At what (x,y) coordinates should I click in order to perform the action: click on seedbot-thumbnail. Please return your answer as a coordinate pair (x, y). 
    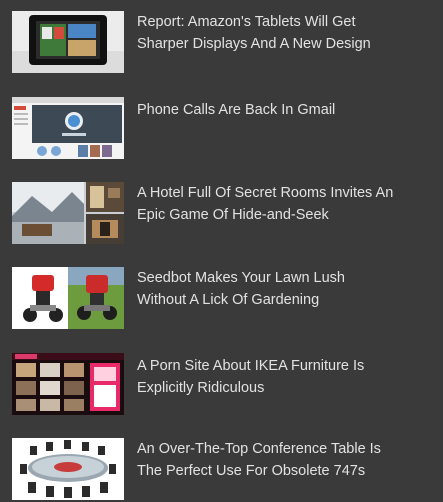
    Looking at the image, I should click on (68, 298).